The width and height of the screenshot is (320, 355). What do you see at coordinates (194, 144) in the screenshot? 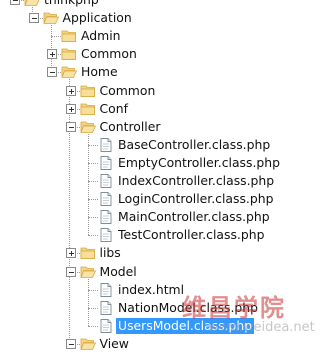
I see `tree-item-label: BaseController.class.php` at bounding box center [194, 144].